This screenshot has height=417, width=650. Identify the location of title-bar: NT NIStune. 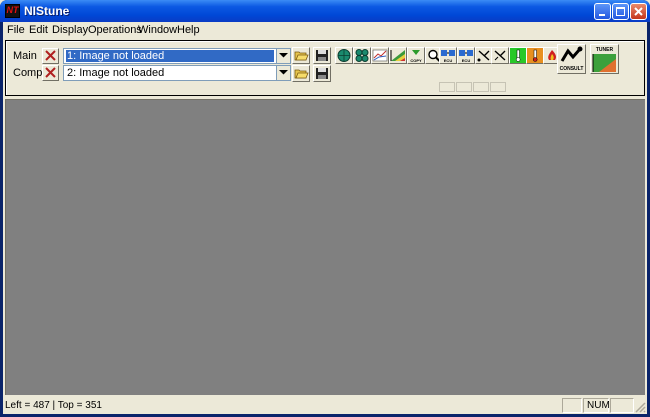
(325, 11).